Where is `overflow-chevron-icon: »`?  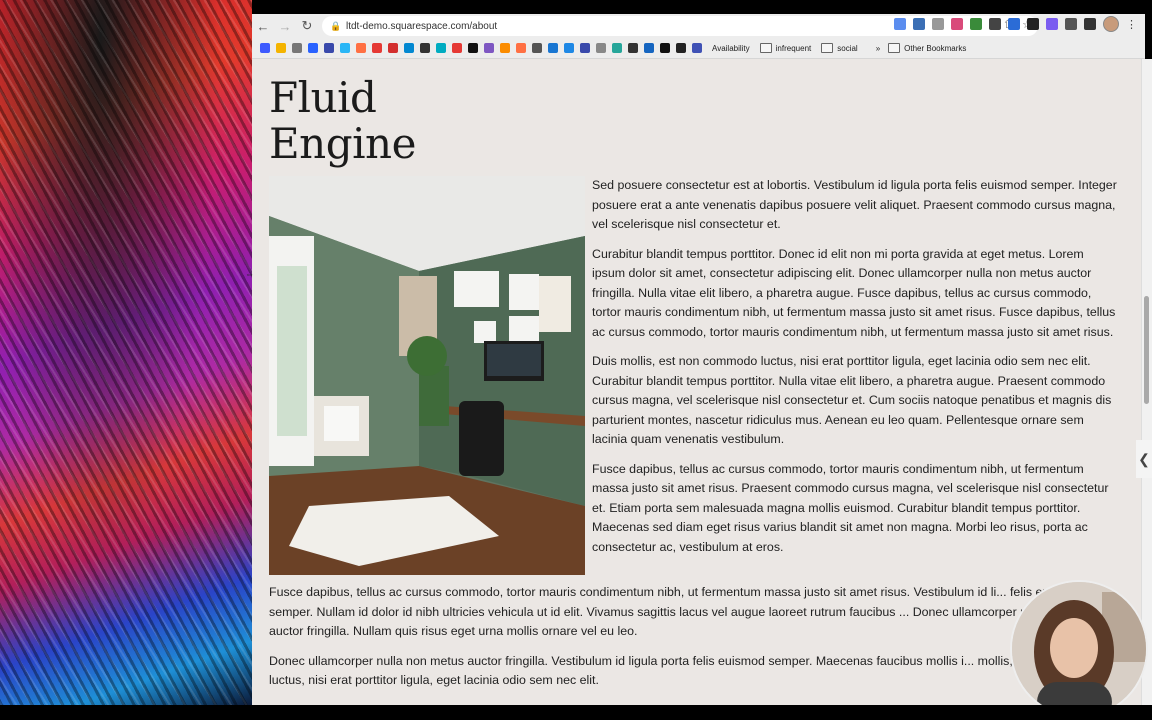
overflow-chevron-icon: » is located at coordinates (878, 48).